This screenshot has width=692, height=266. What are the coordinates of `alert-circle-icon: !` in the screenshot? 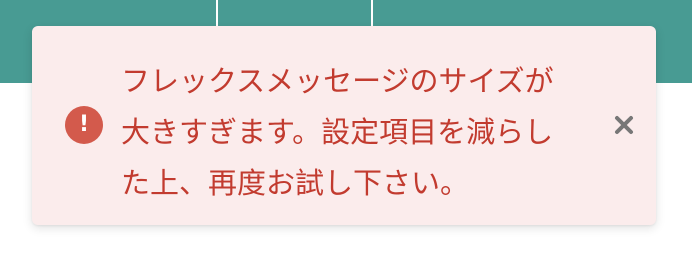 It's located at (84, 125).